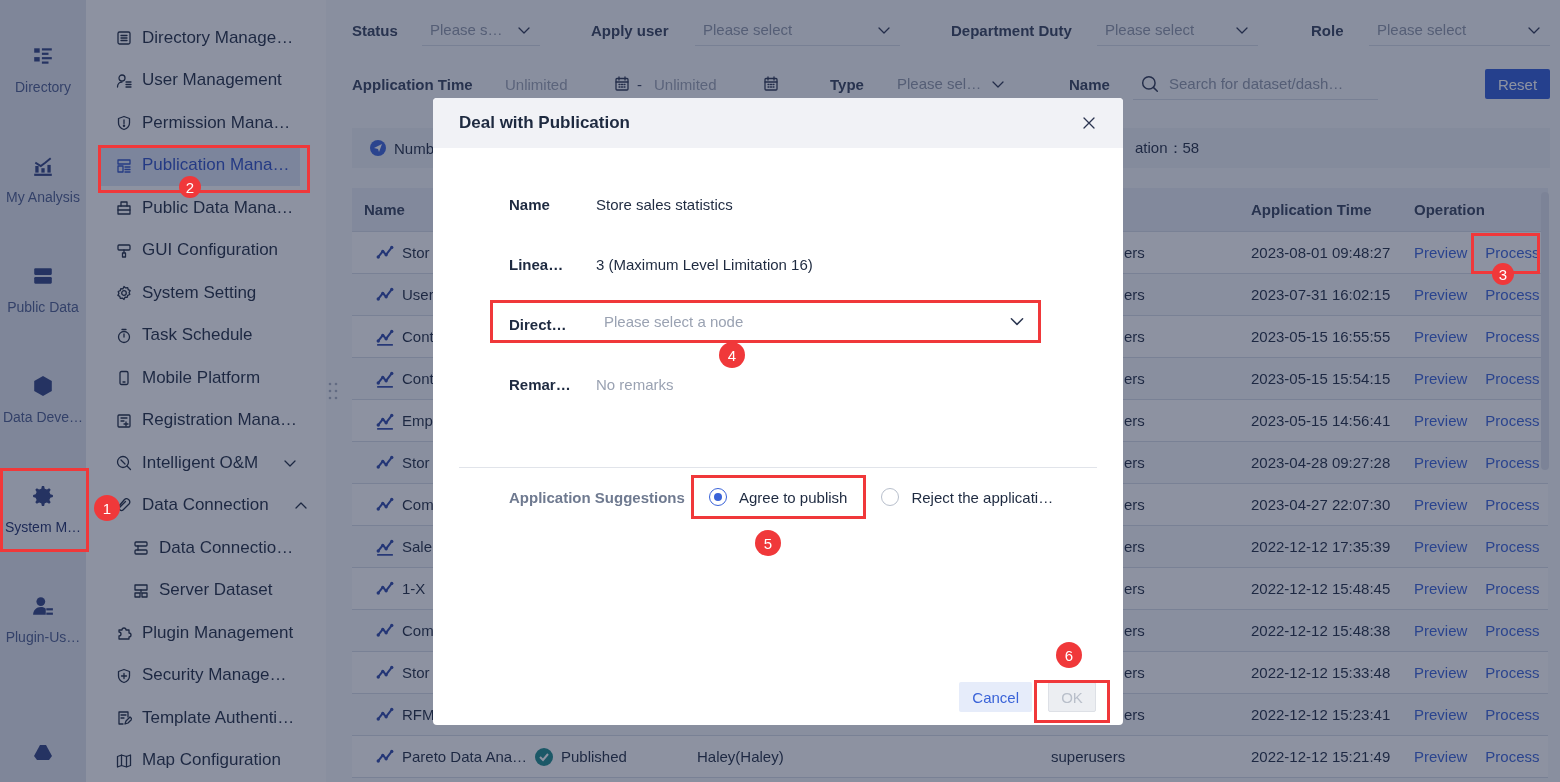 This screenshot has height=782, width=1560. What do you see at coordinates (1321, 630) in the screenshot?
I see `time-cell: 2022-12-12 15:48:38` at bounding box center [1321, 630].